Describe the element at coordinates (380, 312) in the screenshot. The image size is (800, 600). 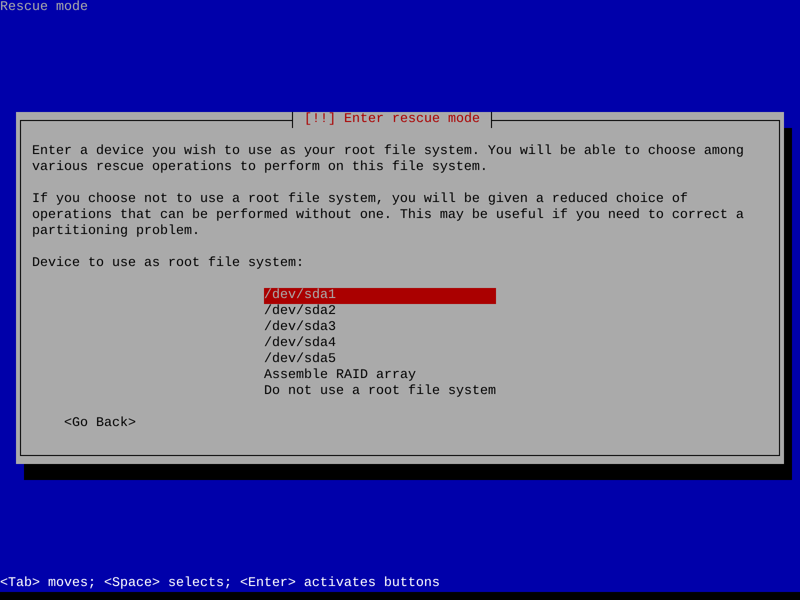
I see `device-option: /dev/sda2` at that location.